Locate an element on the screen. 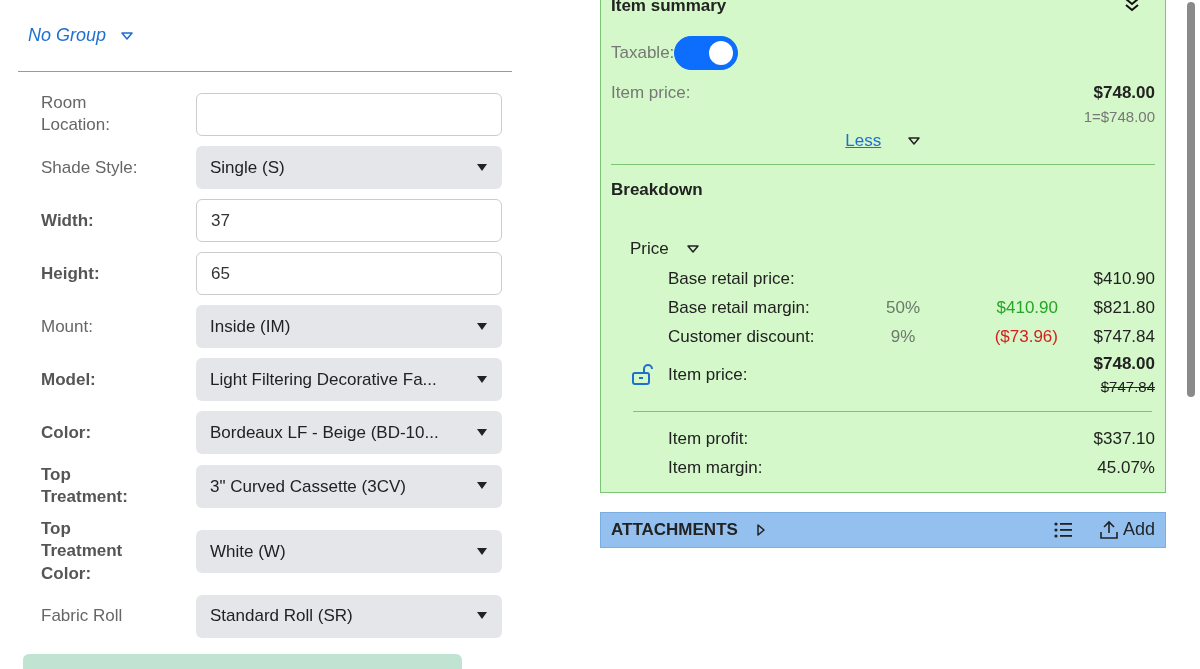 The image size is (1200, 669). input-field: 37 is located at coordinates (349, 221).